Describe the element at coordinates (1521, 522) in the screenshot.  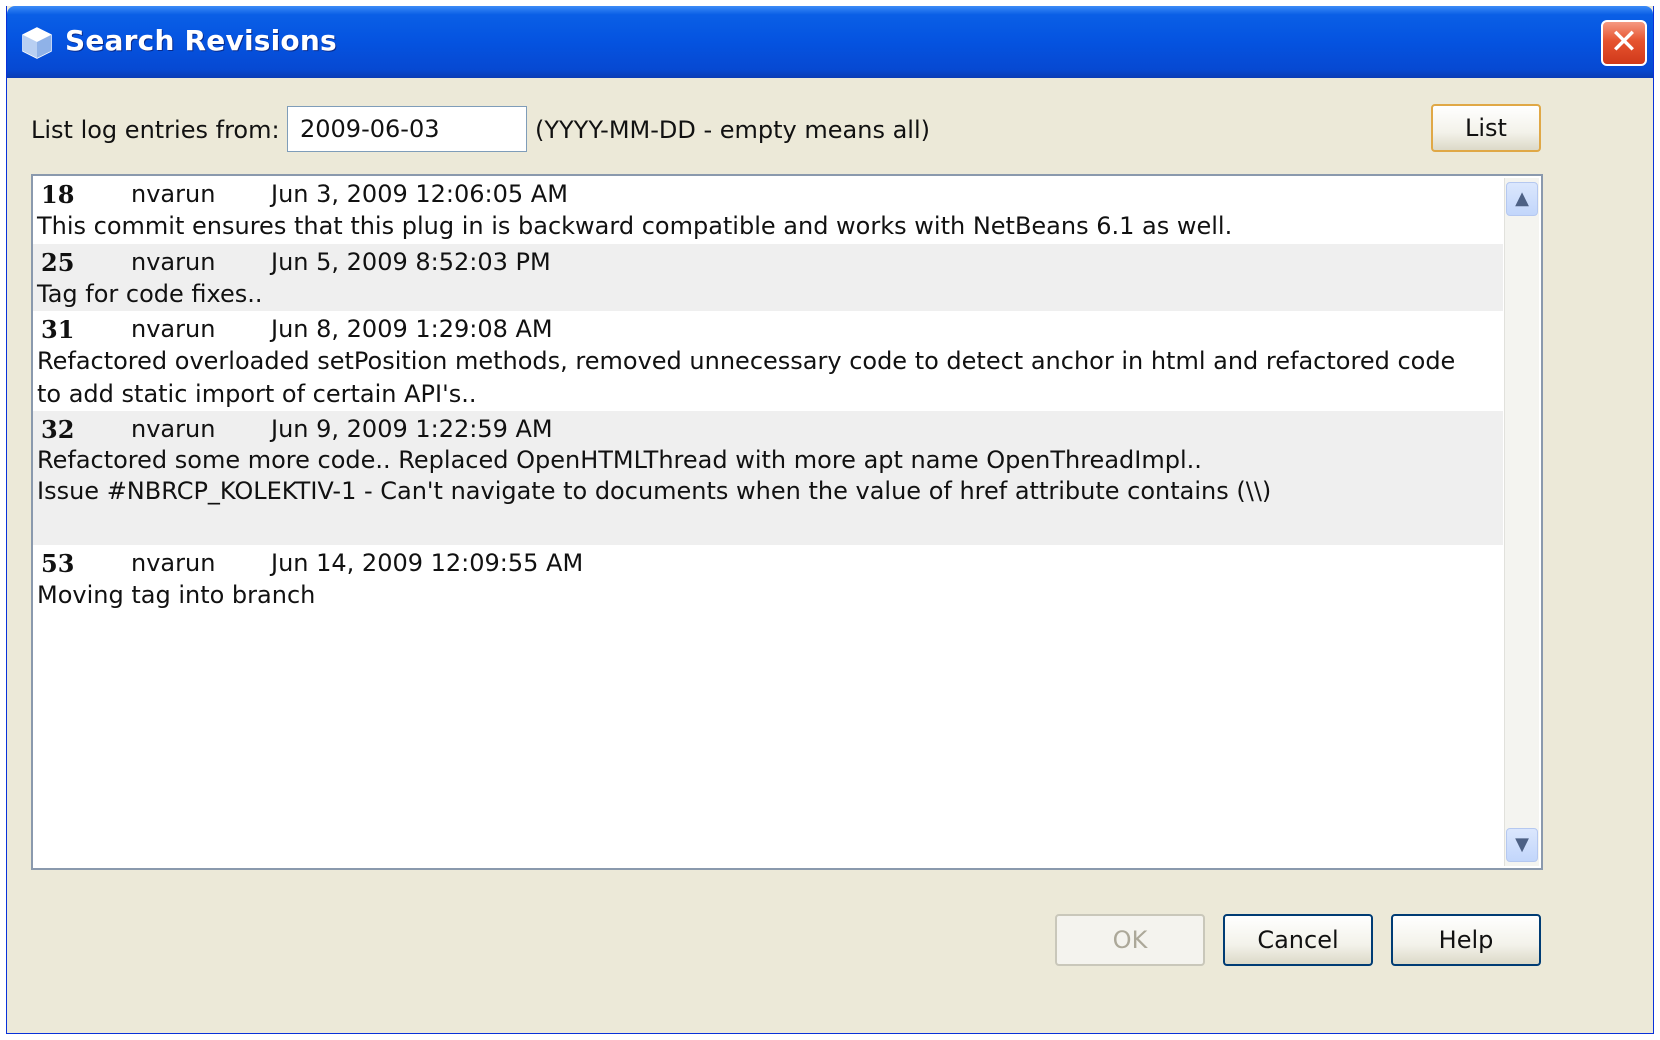
I see `vertical-scrollbar: ▲ ▼` at that location.